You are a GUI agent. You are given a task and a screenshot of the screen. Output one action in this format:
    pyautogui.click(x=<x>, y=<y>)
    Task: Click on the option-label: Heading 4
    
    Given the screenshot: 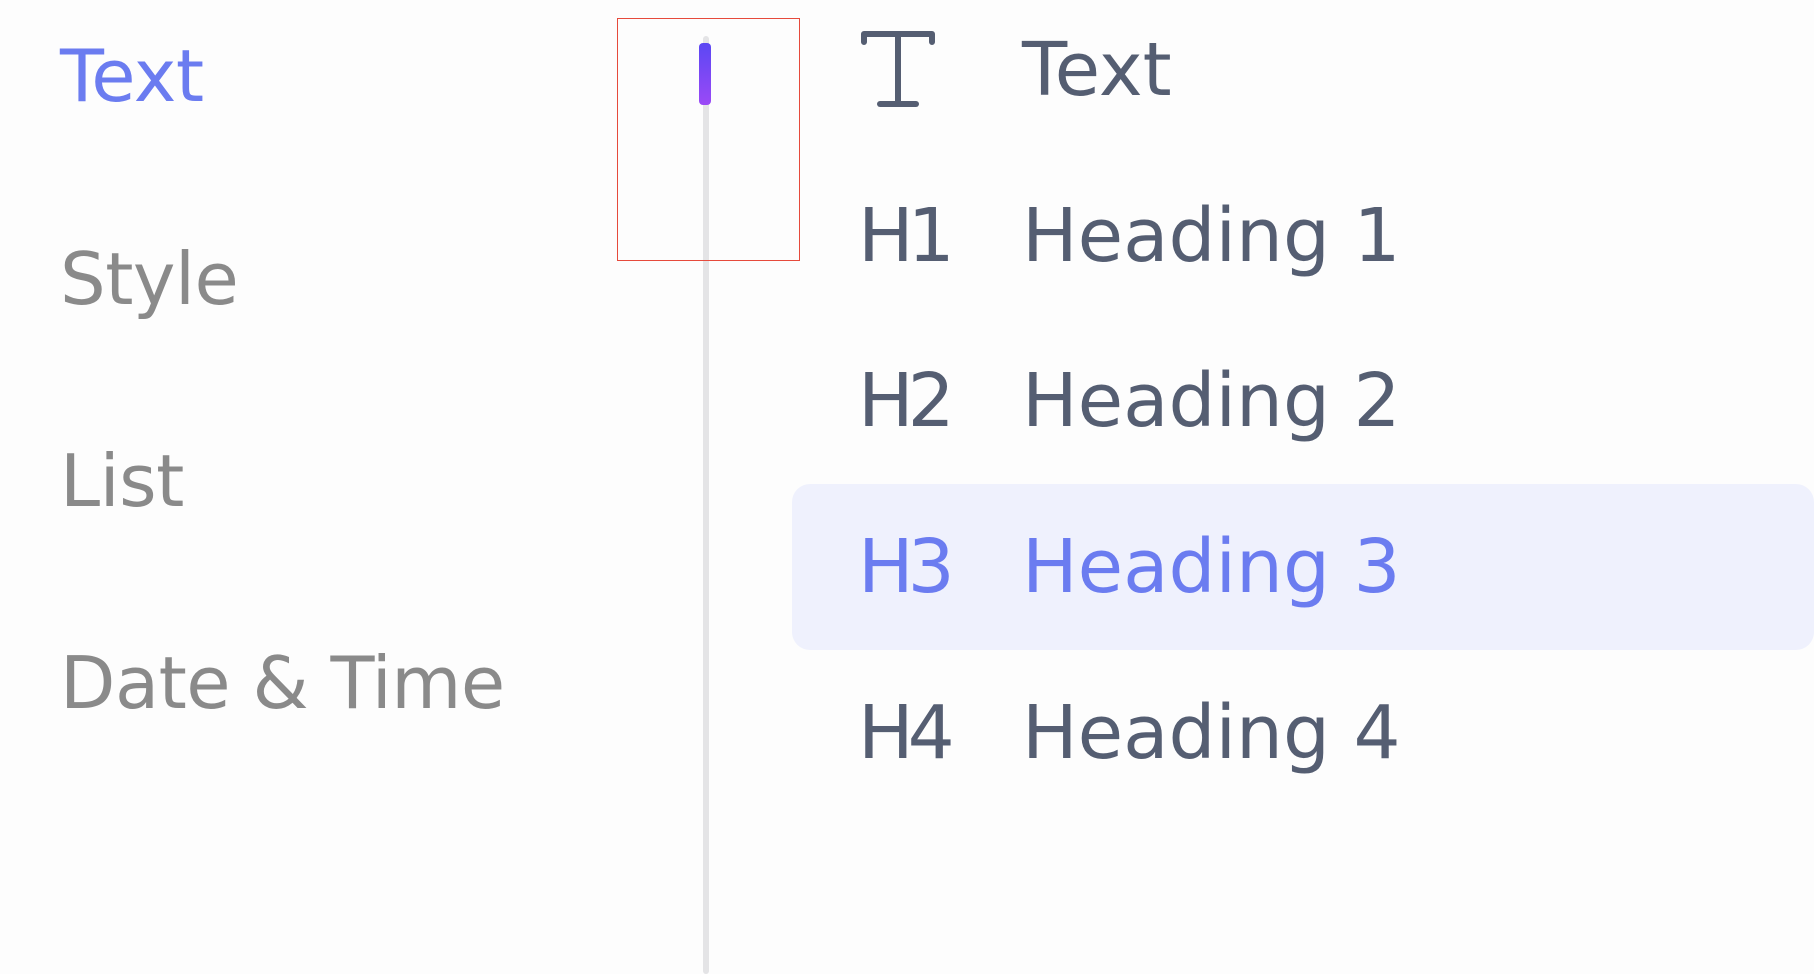 What is the action you would take?
    pyautogui.click(x=1211, y=733)
    